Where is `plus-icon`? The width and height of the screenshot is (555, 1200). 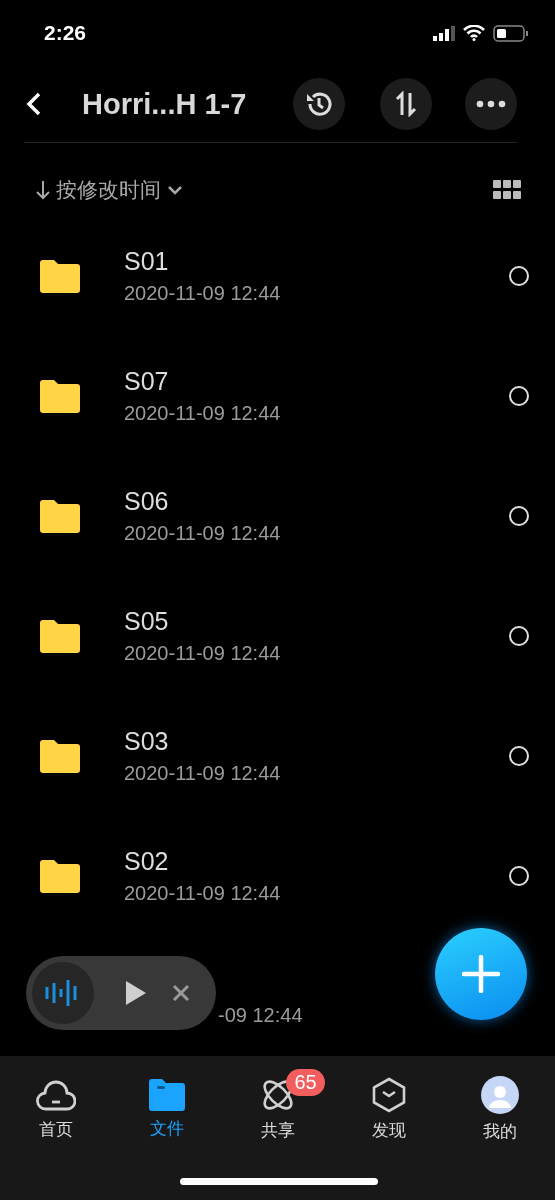 plus-icon is located at coordinates (481, 974).